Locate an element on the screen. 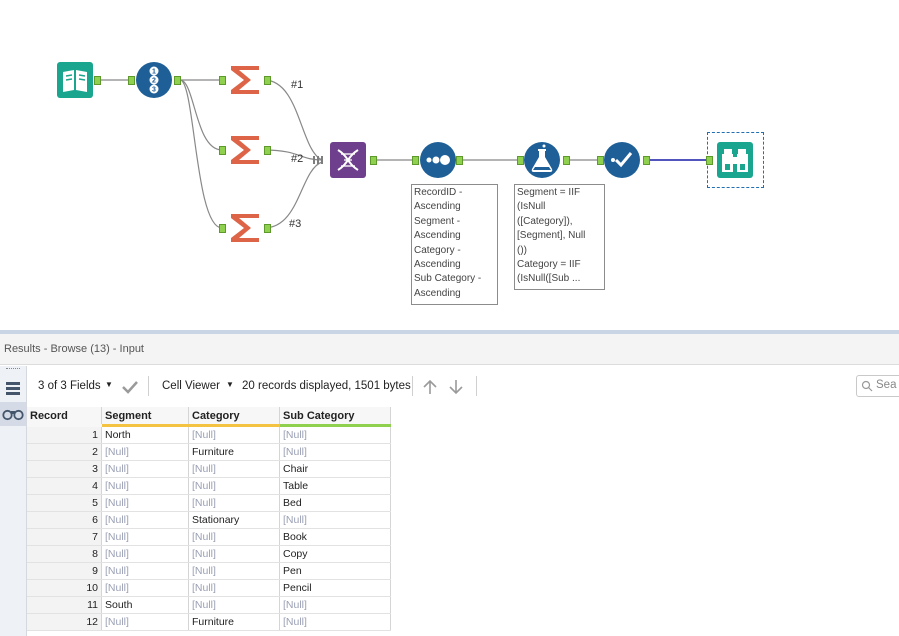 The height and width of the screenshot is (636, 899). table-row: 12 [Null] Furniture [Null] is located at coordinates (209, 622).